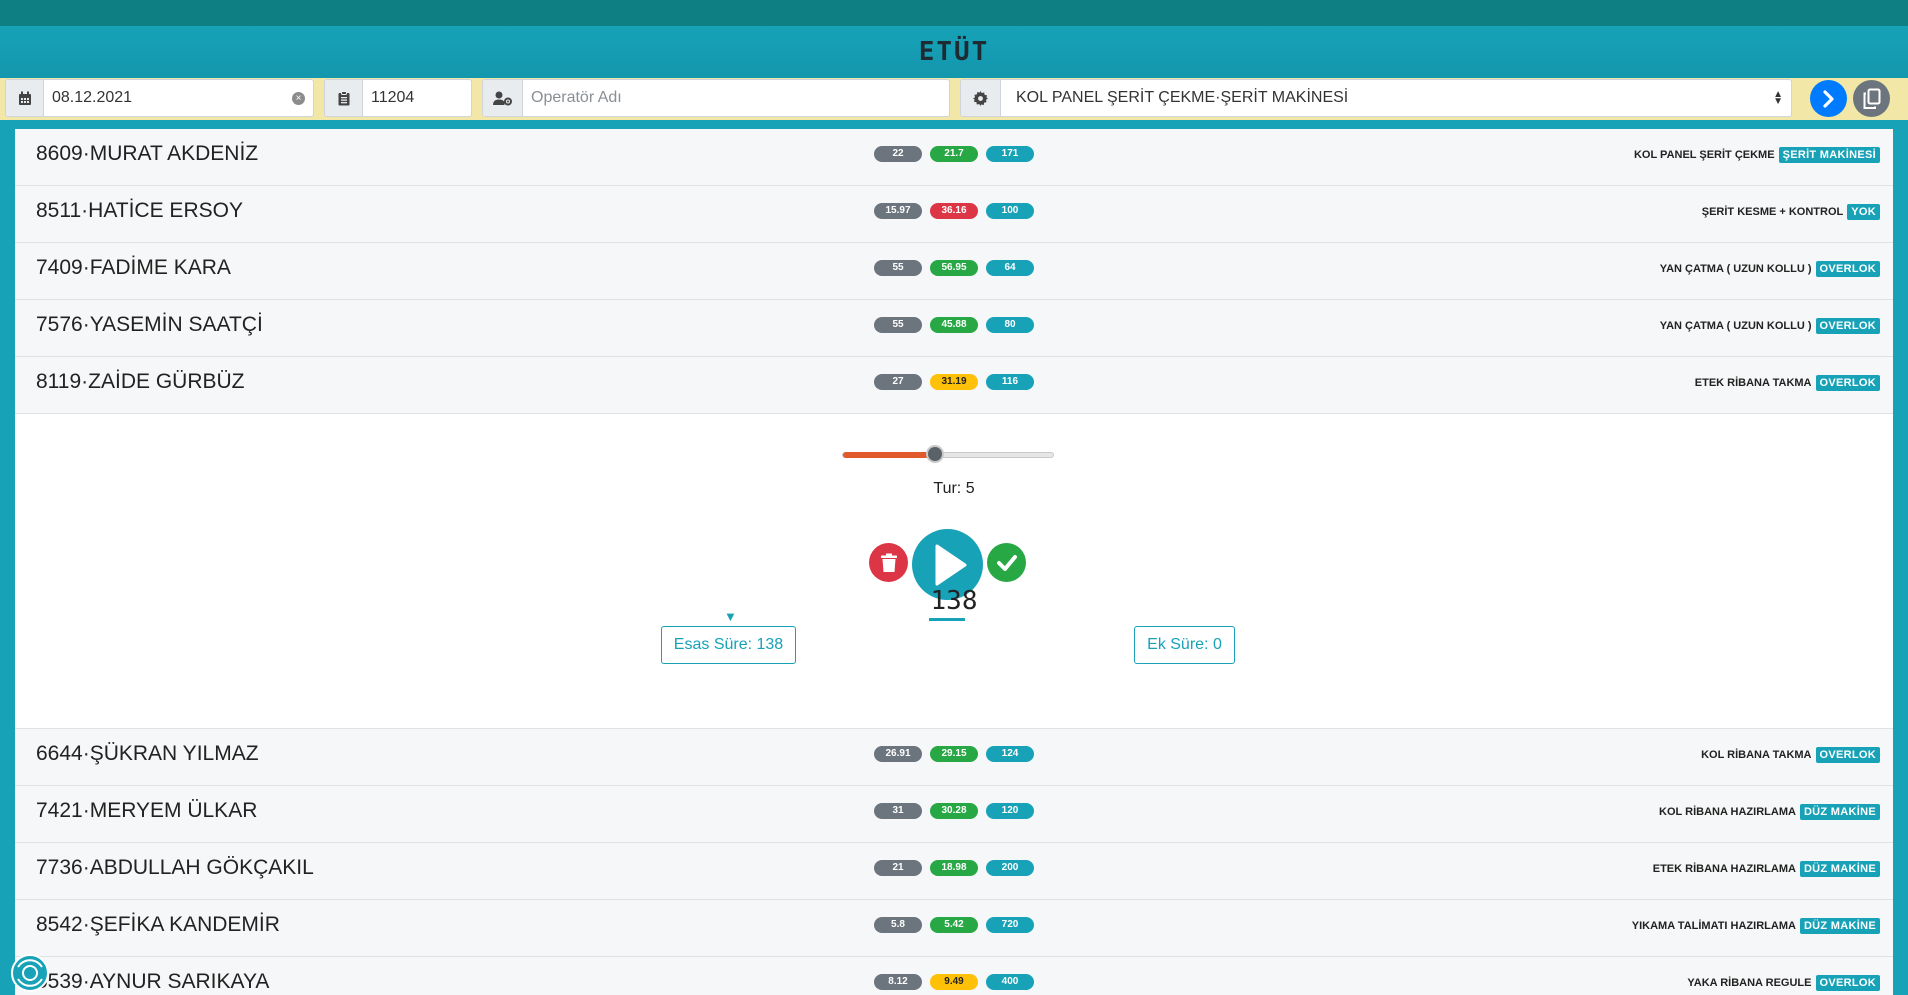 The width and height of the screenshot is (1908, 995). Describe the element at coordinates (1704, 155) in the screenshot. I see `task-name: KOL PANEL ŞERİT ÇEKME` at that location.